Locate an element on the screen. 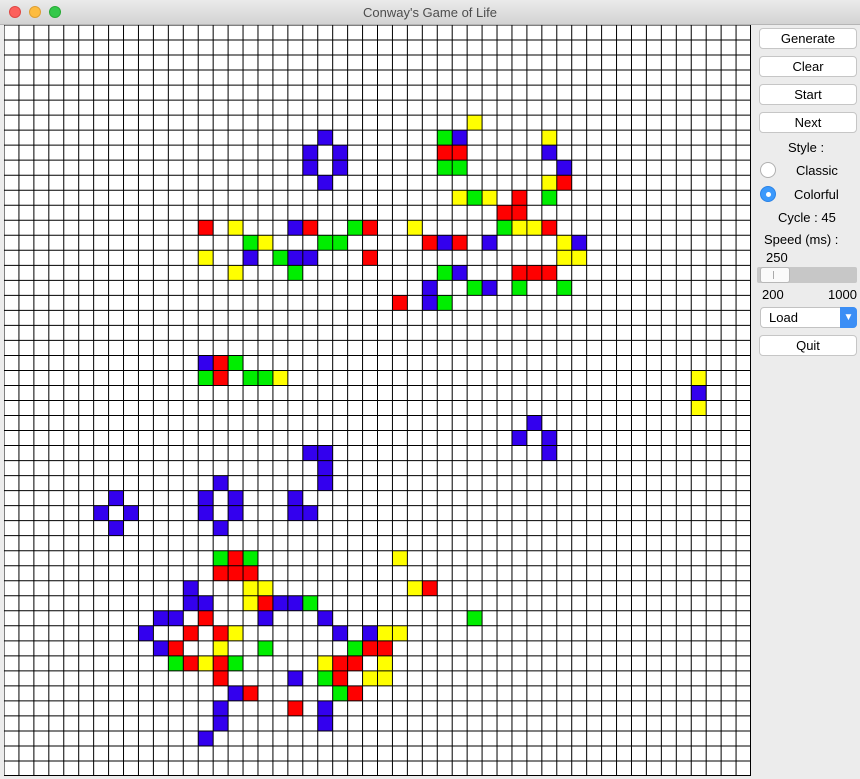 The height and width of the screenshot is (779, 860). next-button: Next is located at coordinates (808, 122).